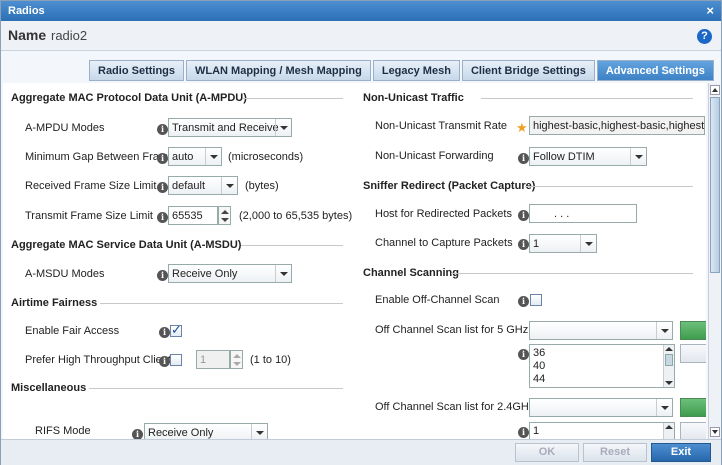 The height and width of the screenshot is (465, 722). I want to click on host-redirect-input: . . ., so click(583, 213).